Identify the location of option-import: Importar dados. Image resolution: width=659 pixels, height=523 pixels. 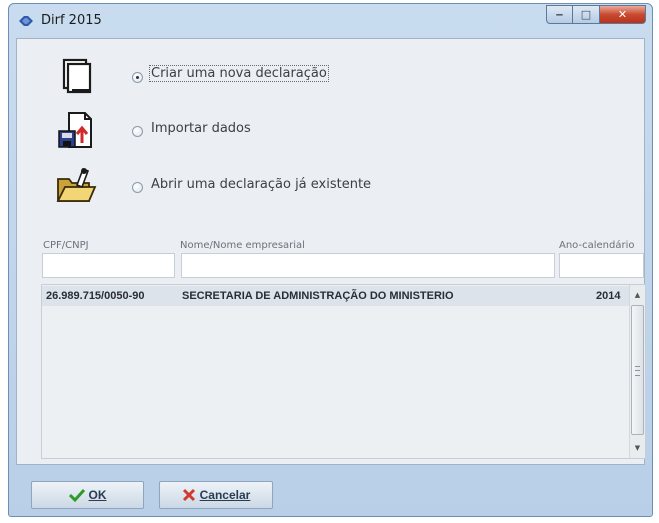
(217, 129).